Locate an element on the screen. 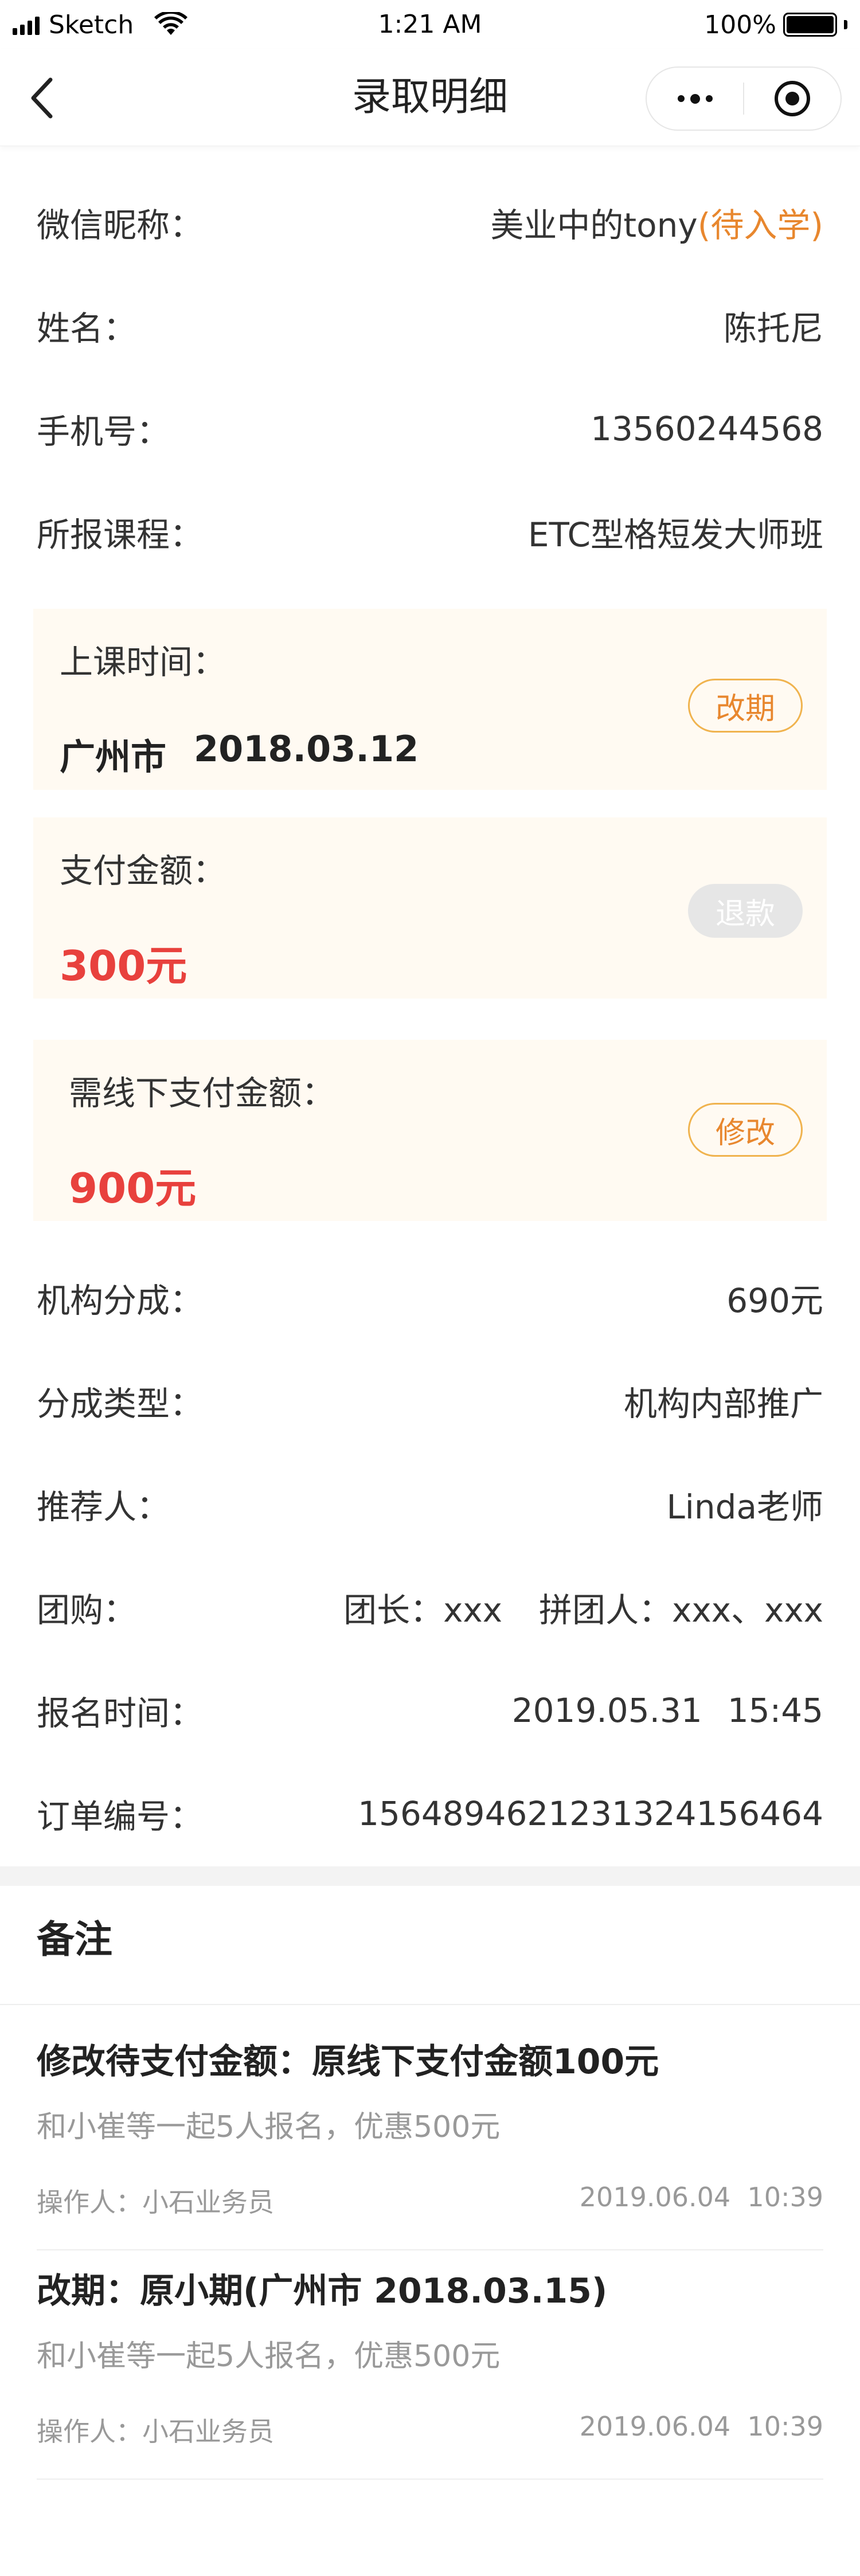 This screenshot has width=860, height=2576. payment-amount: 300元 is located at coordinates (123, 966).